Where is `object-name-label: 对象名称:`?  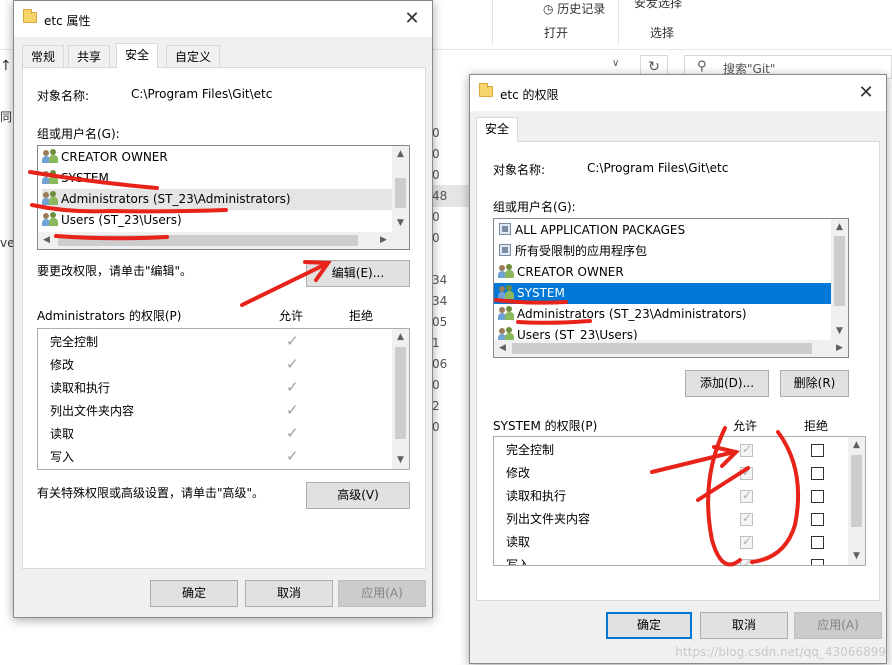 object-name-label: 对象名称: is located at coordinates (63, 96).